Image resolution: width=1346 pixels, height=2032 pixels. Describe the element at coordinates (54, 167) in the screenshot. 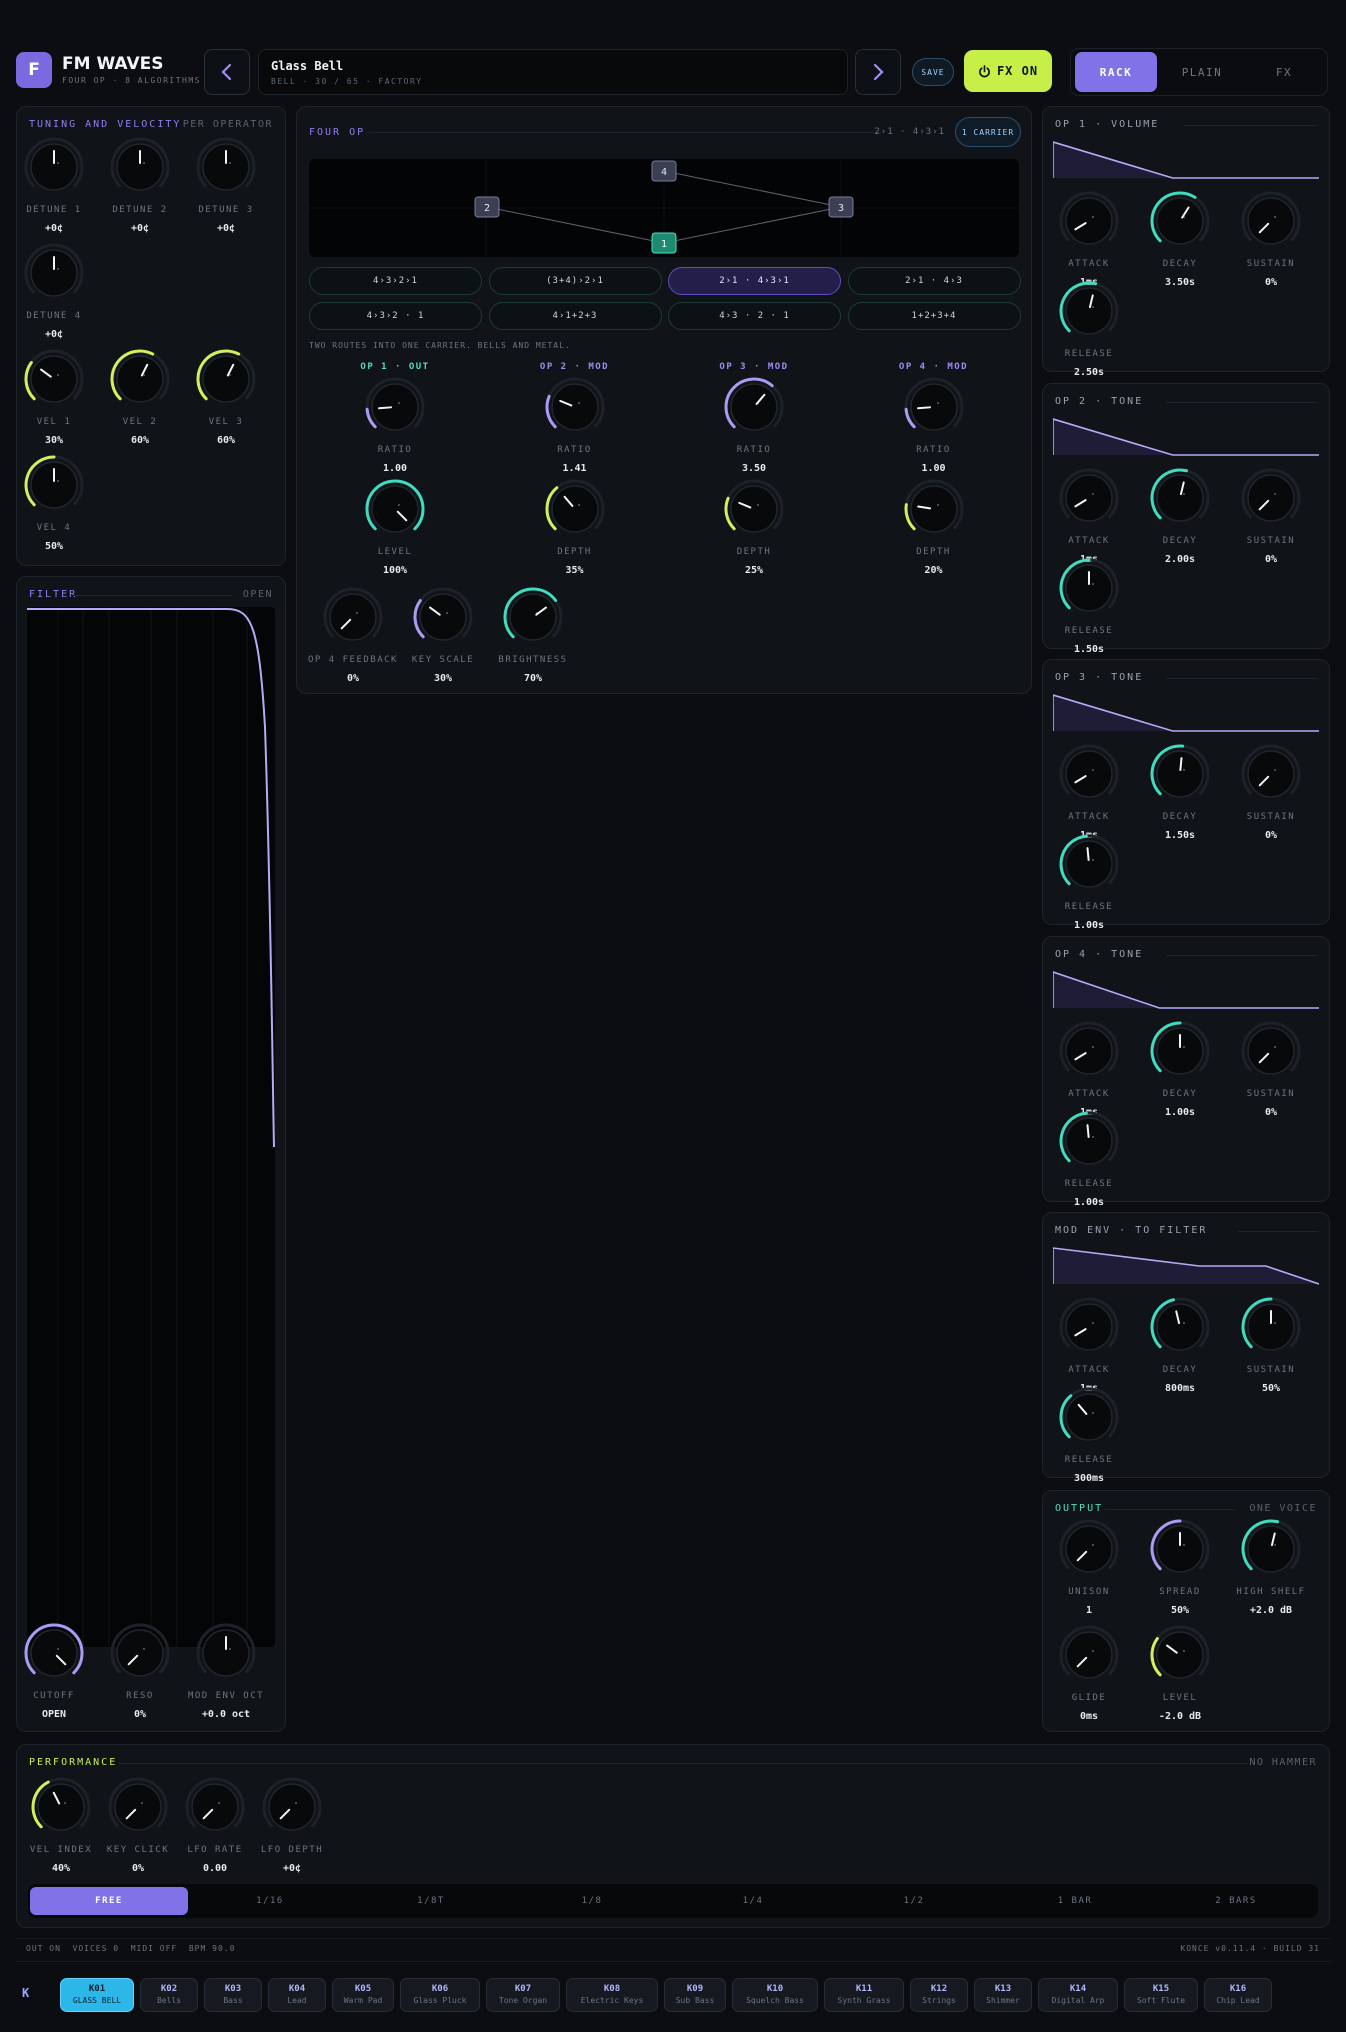

I see `detune-1-dial` at that location.